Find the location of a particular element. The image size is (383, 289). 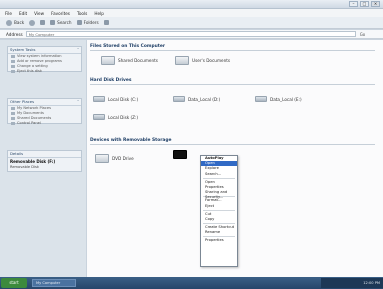

forward-arrow-icon is located at coordinates (32, 22).